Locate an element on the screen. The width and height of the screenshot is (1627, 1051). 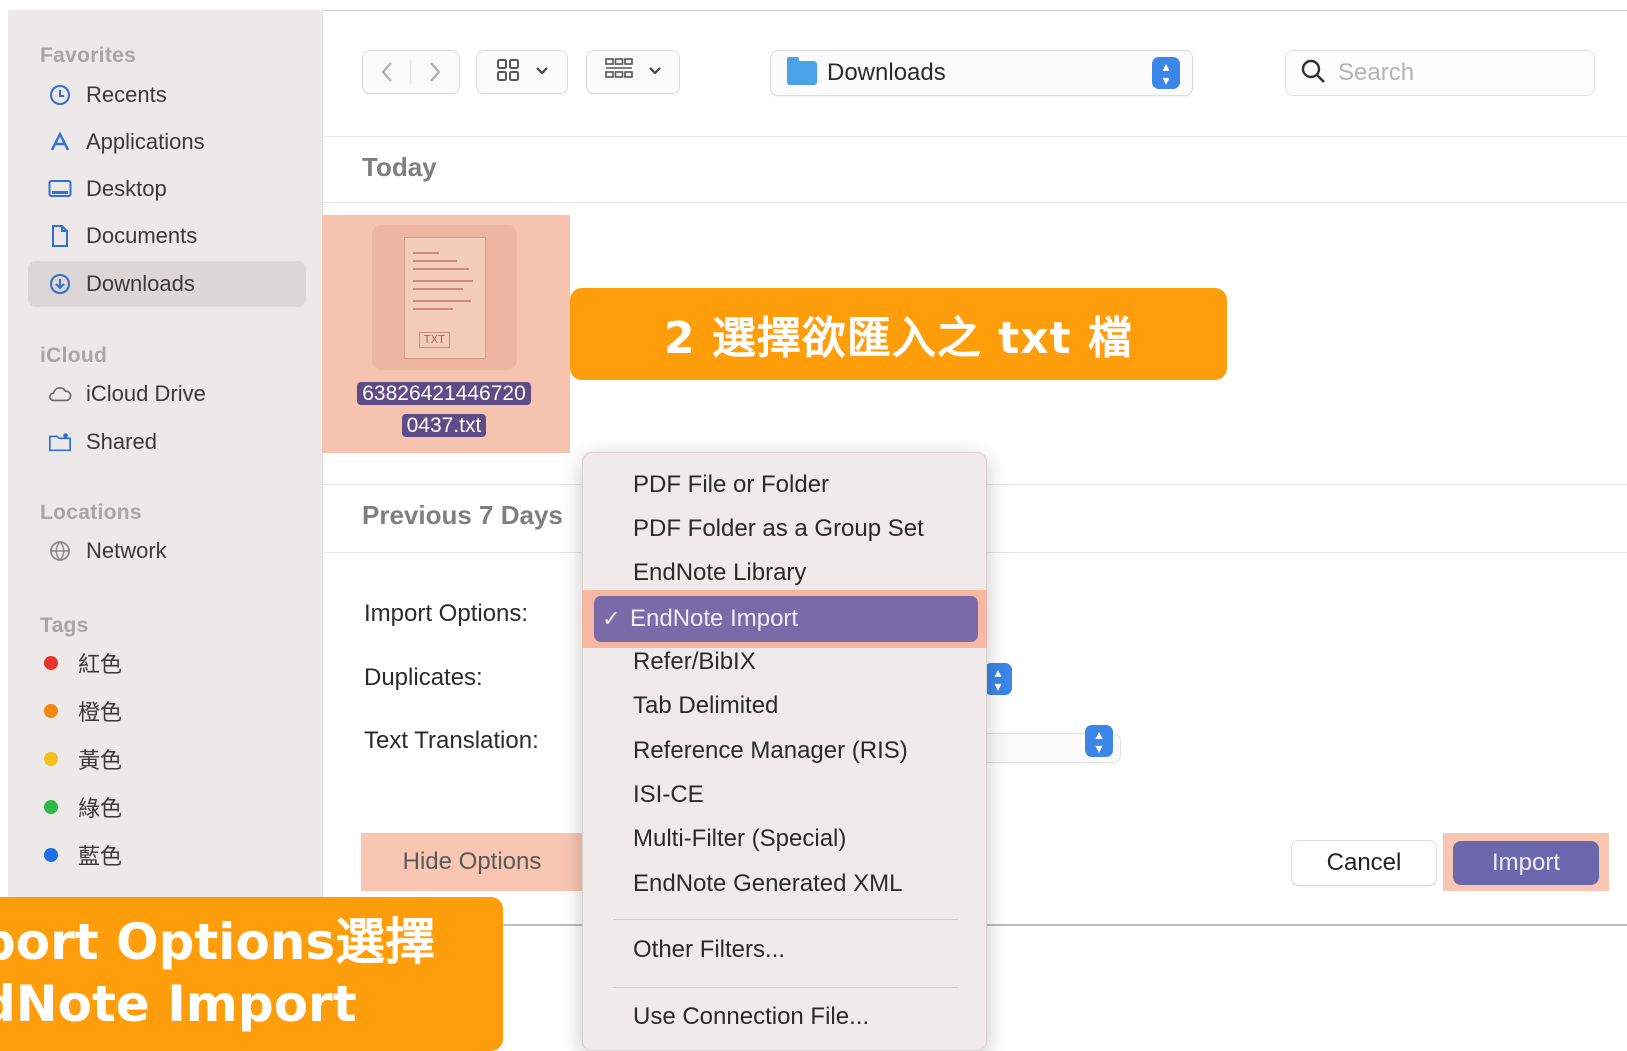
grid-view-icon is located at coordinates (508, 72).